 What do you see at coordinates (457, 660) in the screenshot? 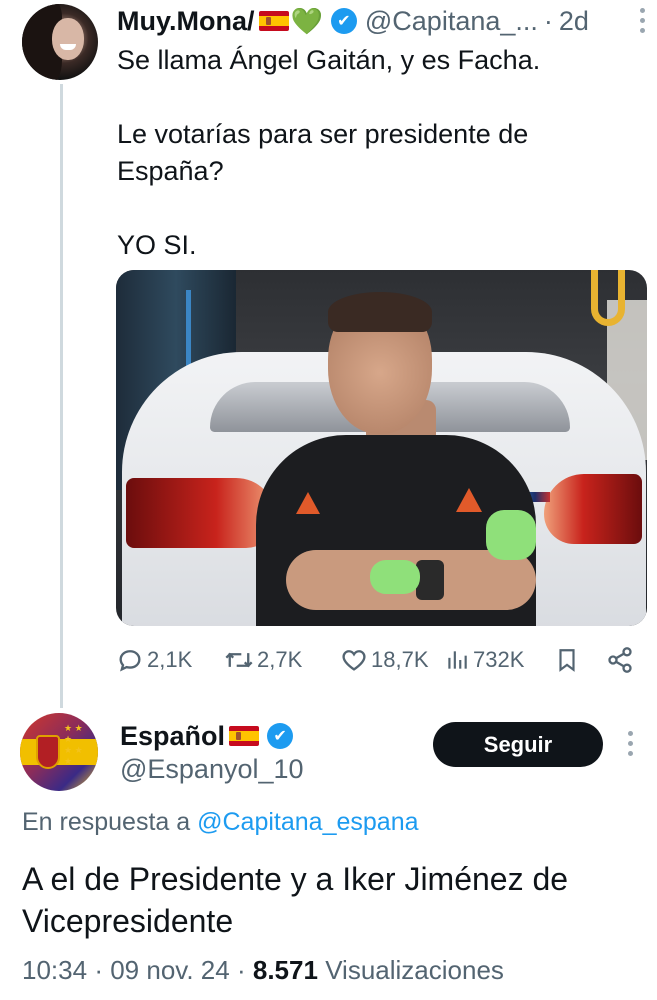
I see `analytics-icon` at bounding box center [457, 660].